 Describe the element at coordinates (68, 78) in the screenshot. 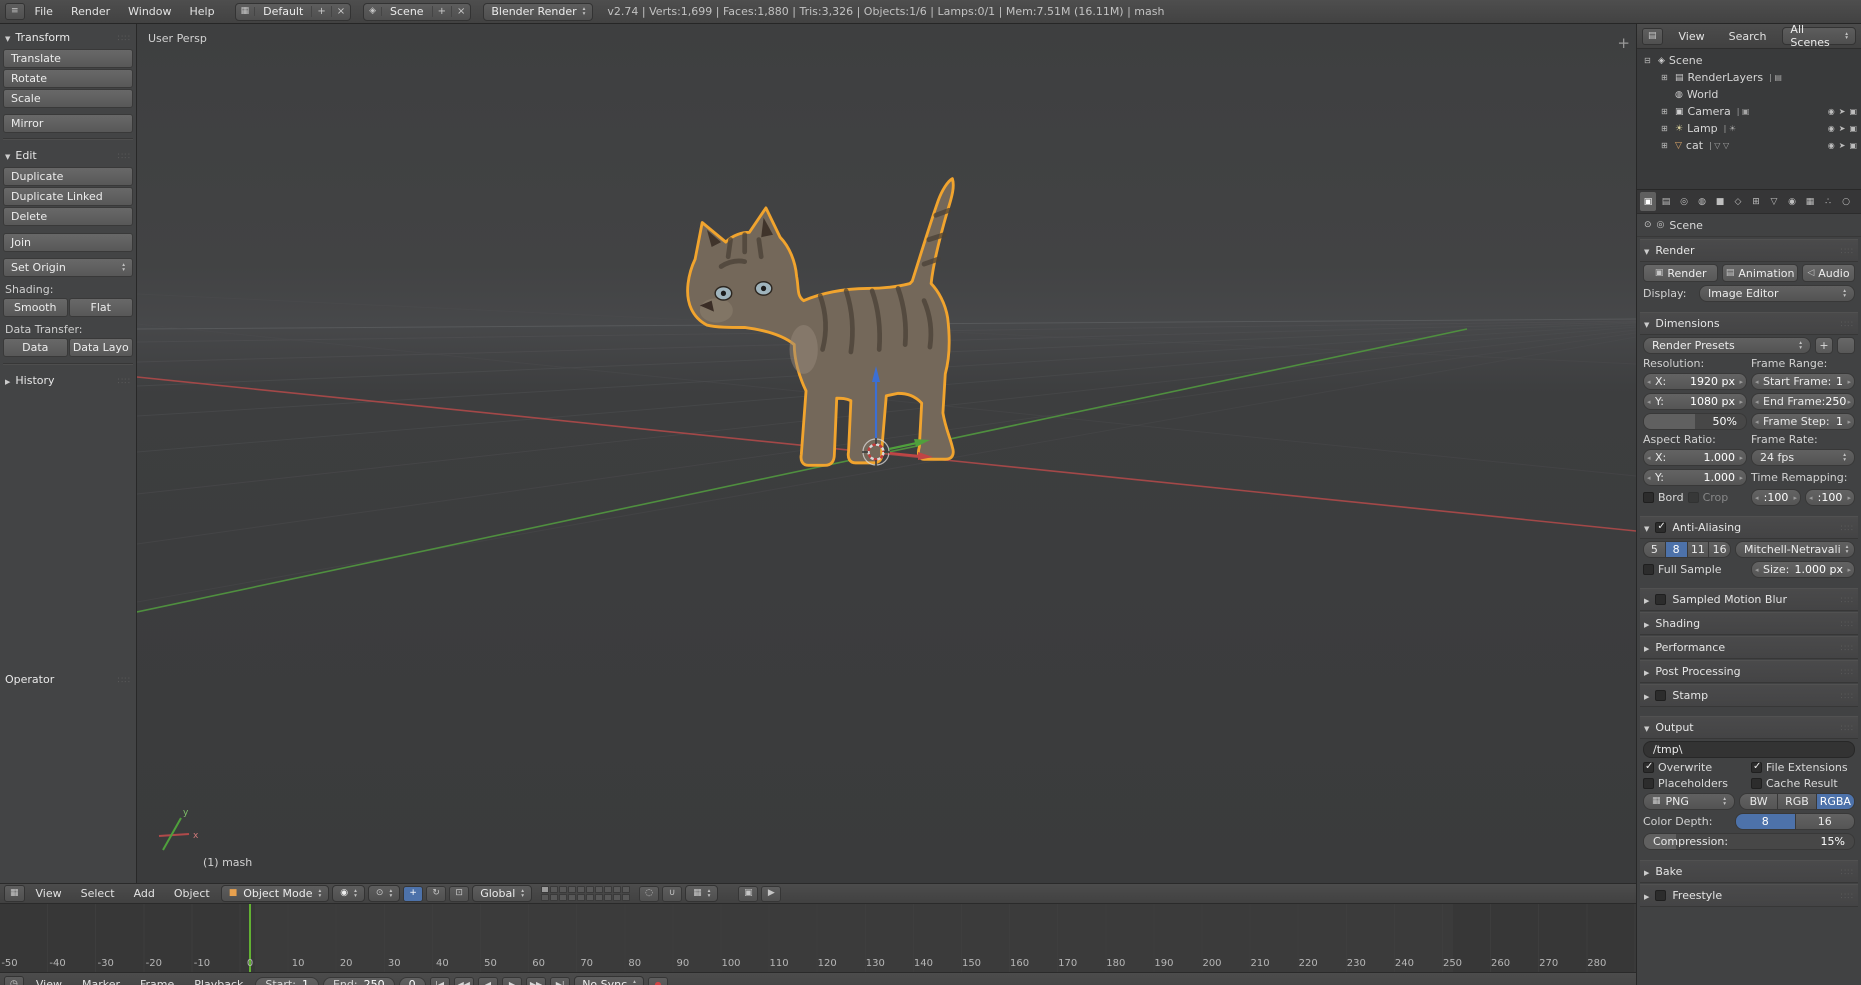

I see `rotate-button: Rotate` at that location.